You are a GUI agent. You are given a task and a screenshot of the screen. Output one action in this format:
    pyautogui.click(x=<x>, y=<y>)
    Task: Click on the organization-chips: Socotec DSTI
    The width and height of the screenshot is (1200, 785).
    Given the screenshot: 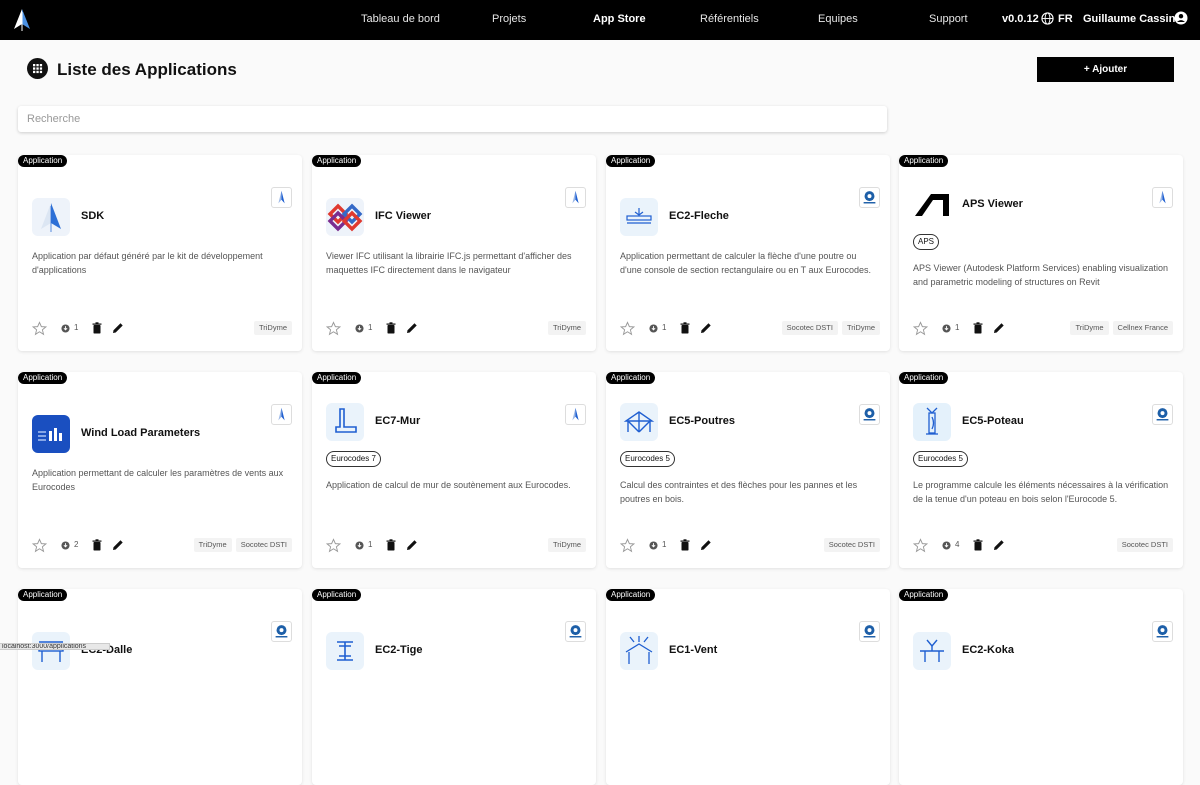 What is the action you would take?
    pyautogui.click(x=1144, y=545)
    